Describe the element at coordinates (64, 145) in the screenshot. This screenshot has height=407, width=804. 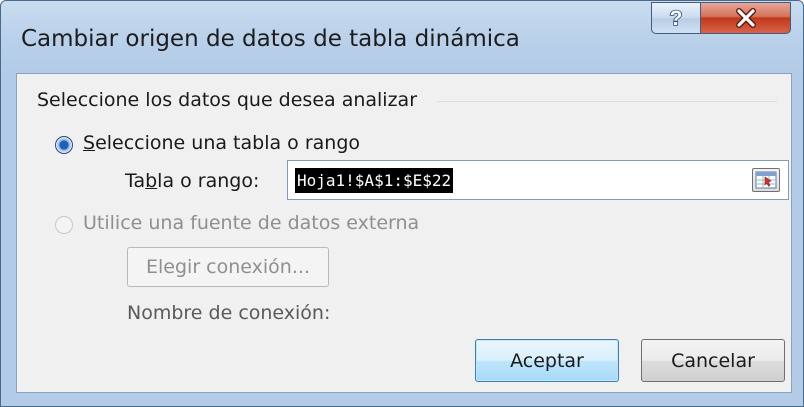
I see `radio-table-range` at that location.